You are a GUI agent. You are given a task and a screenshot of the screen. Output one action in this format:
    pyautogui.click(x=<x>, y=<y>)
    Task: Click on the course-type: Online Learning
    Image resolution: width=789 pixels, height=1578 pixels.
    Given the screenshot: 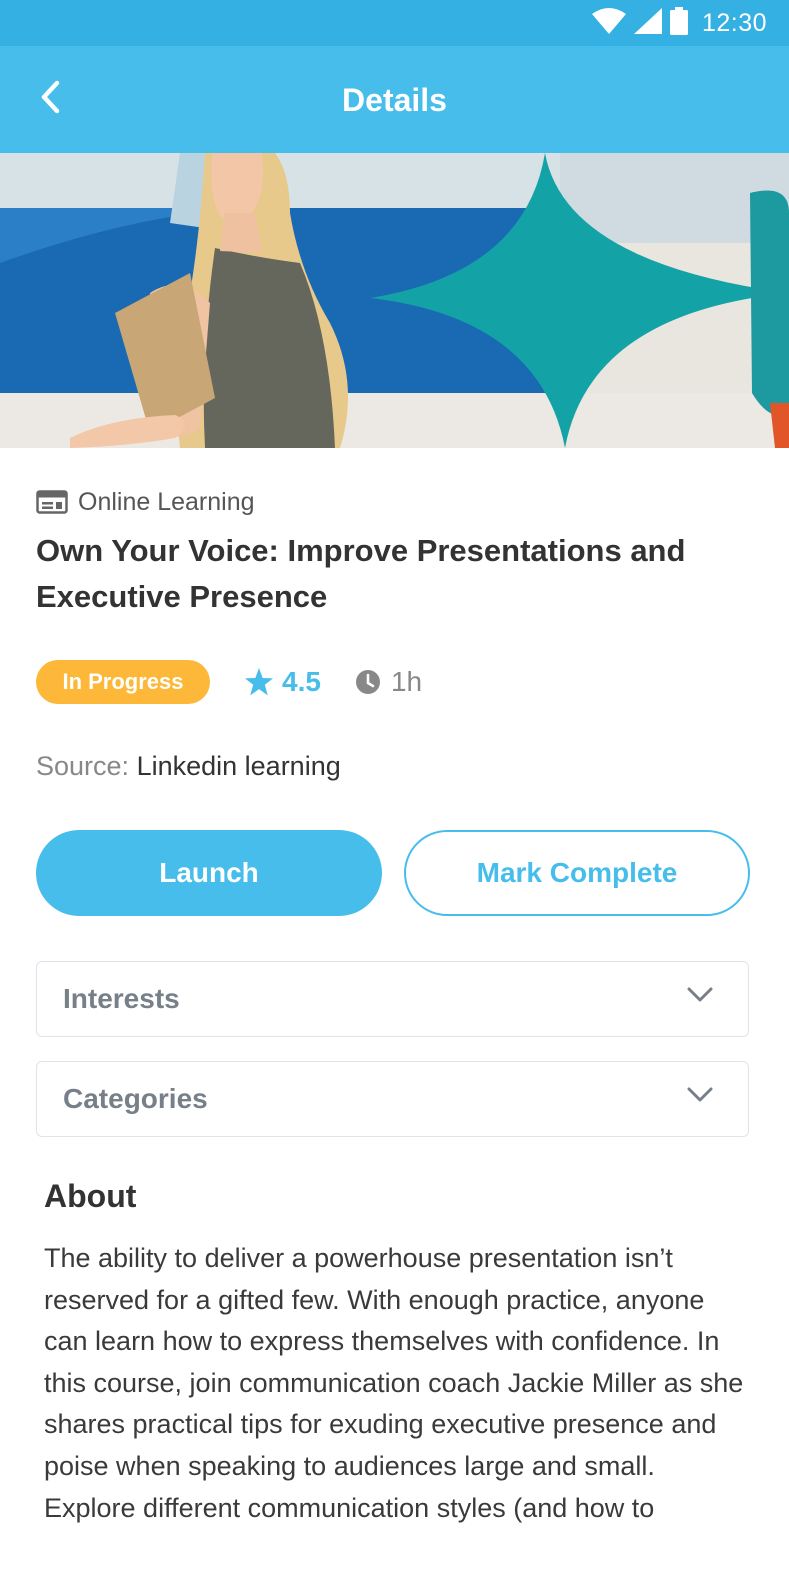 What is the action you would take?
    pyautogui.click(x=145, y=502)
    